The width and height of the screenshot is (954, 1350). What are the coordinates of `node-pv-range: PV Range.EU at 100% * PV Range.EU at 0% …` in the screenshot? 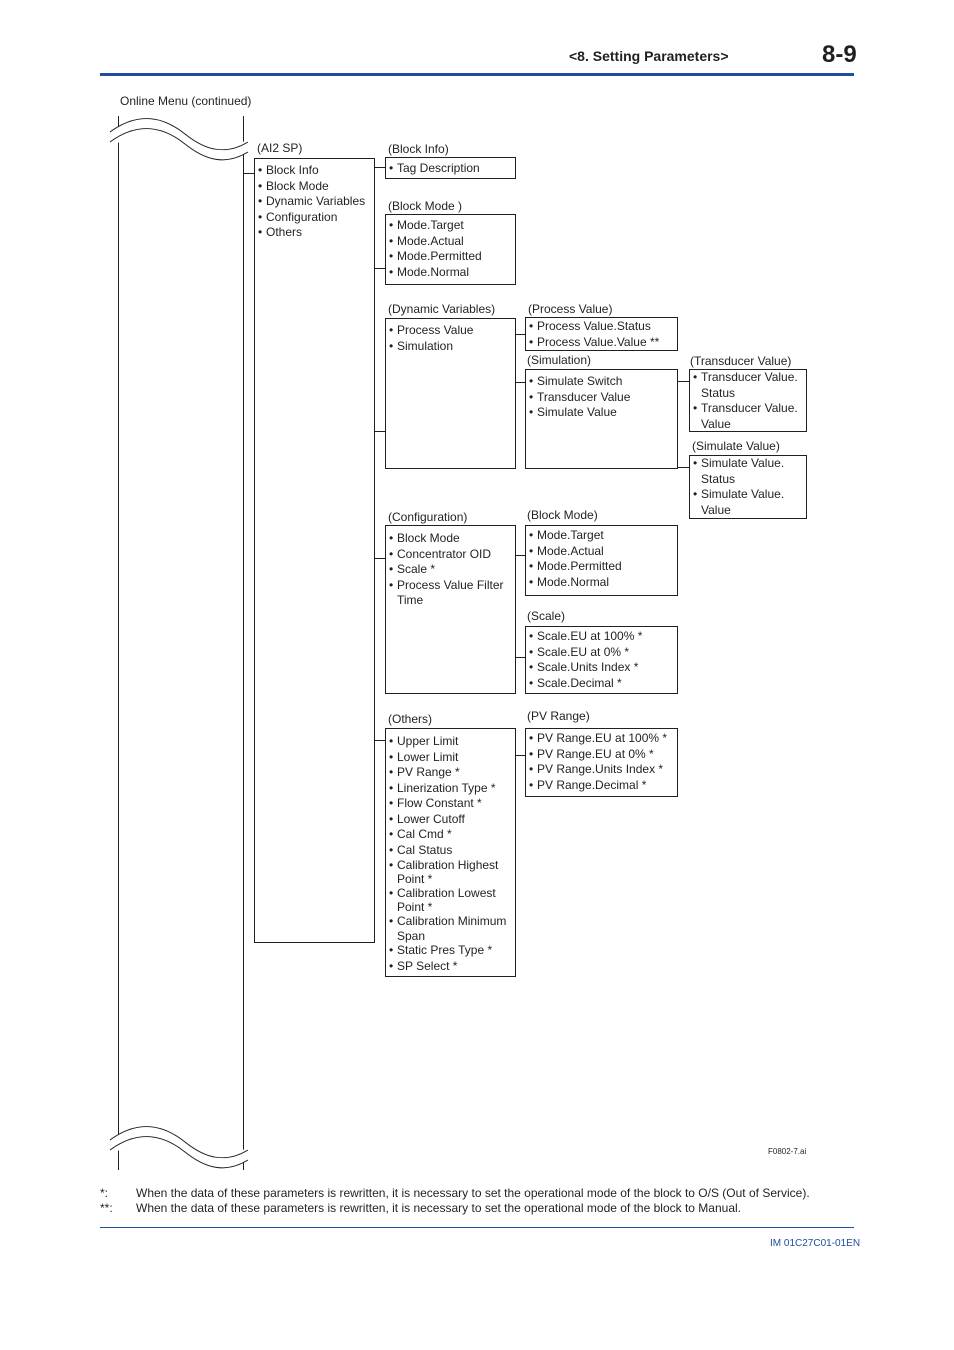 It's located at (601, 762).